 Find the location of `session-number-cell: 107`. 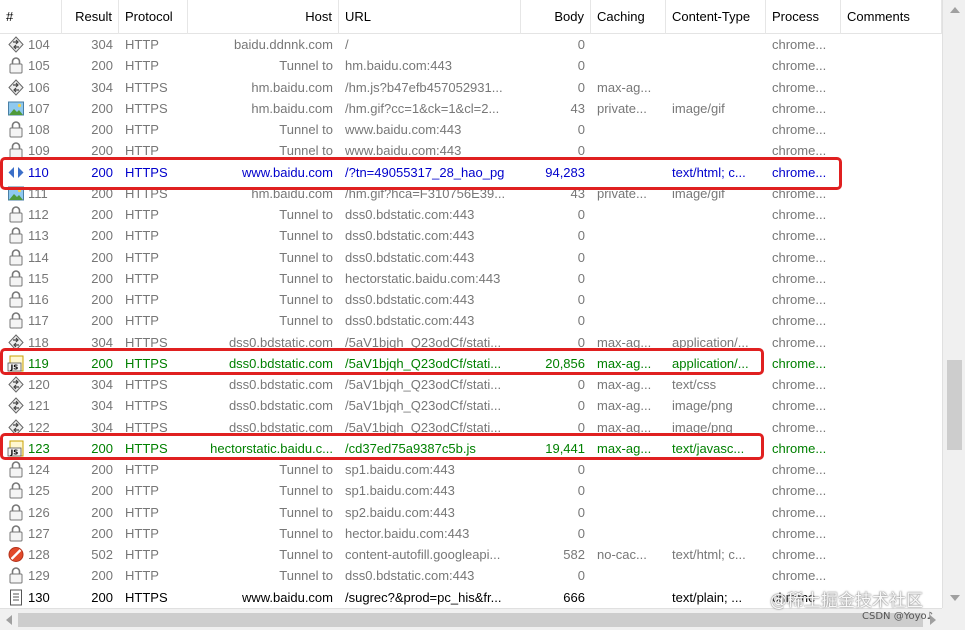

session-number-cell: 107 is located at coordinates (31, 108).